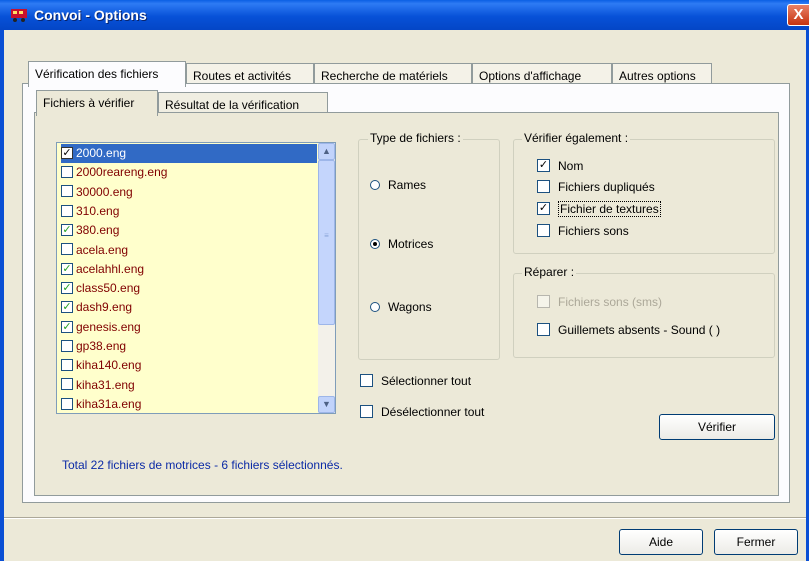 The height and width of the screenshot is (561, 809). Describe the element at coordinates (426, 381) in the screenshot. I see `checkbox-label: Sélectionner tout` at that location.